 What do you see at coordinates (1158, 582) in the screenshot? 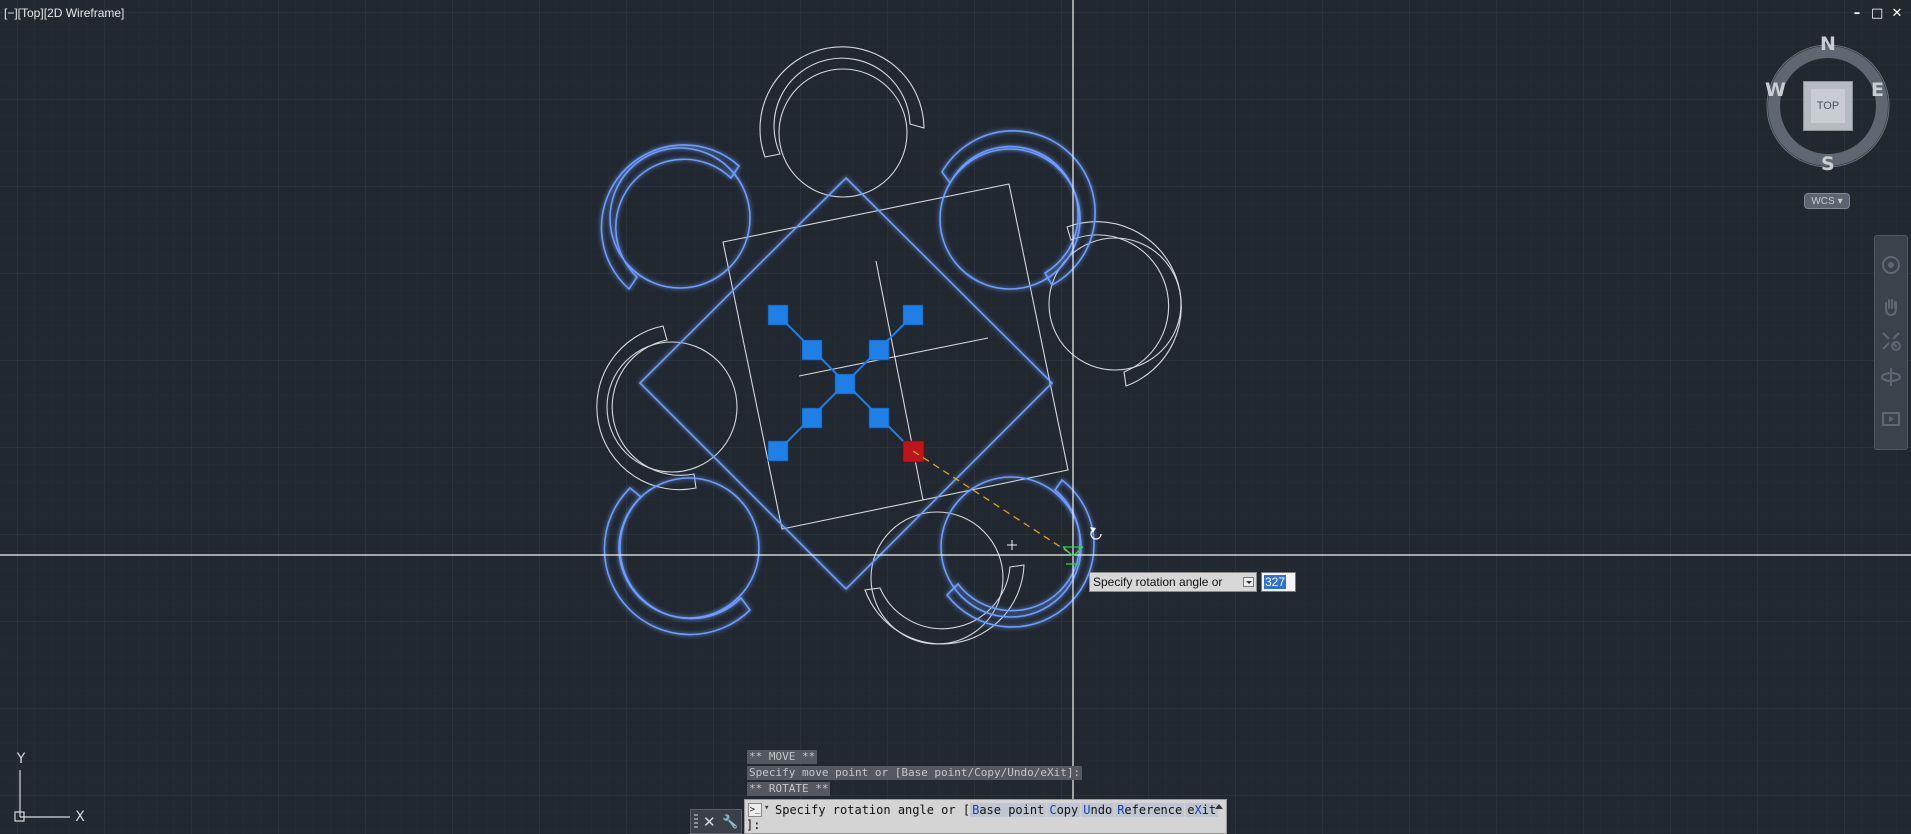
I see `dynamic-input-prompt-text: Specify rotation angle or` at bounding box center [1158, 582].